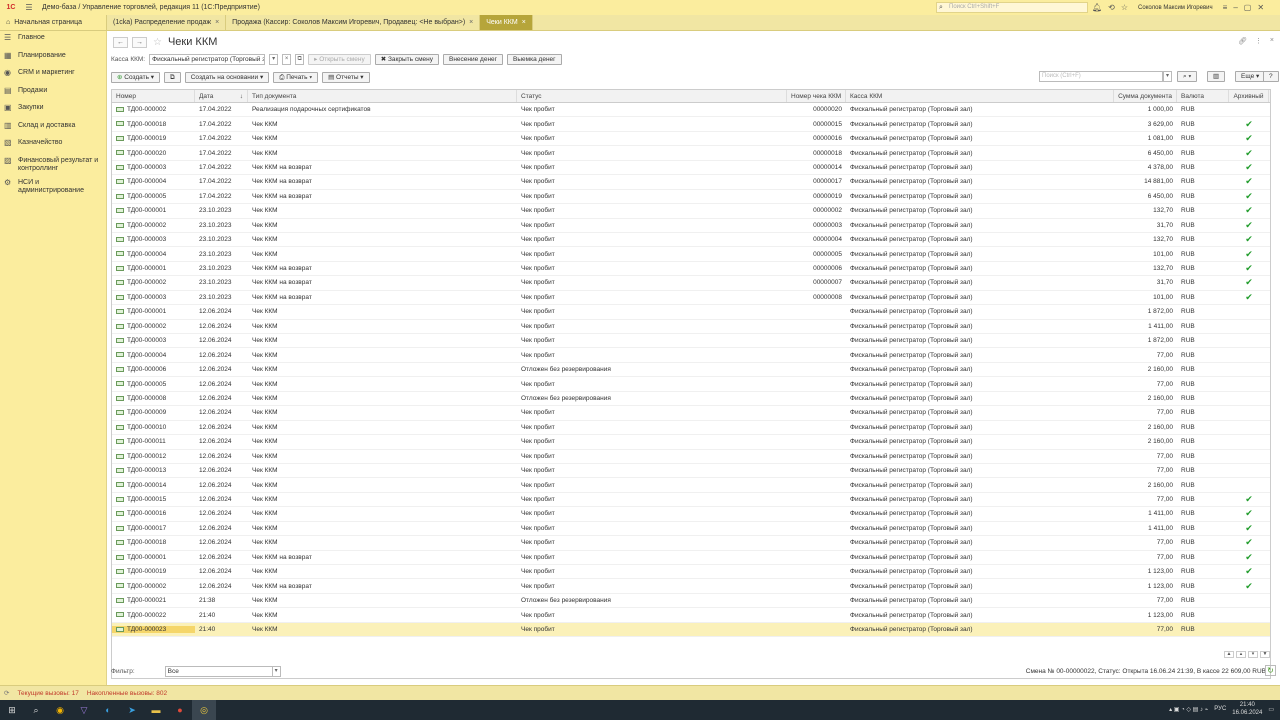 This screenshot has width=1280, height=720. Describe the element at coordinates (1012, 7) in the screenshot. I see `global-search-input: ⌕ Поиск Ctrl+Shift+F` at that location.